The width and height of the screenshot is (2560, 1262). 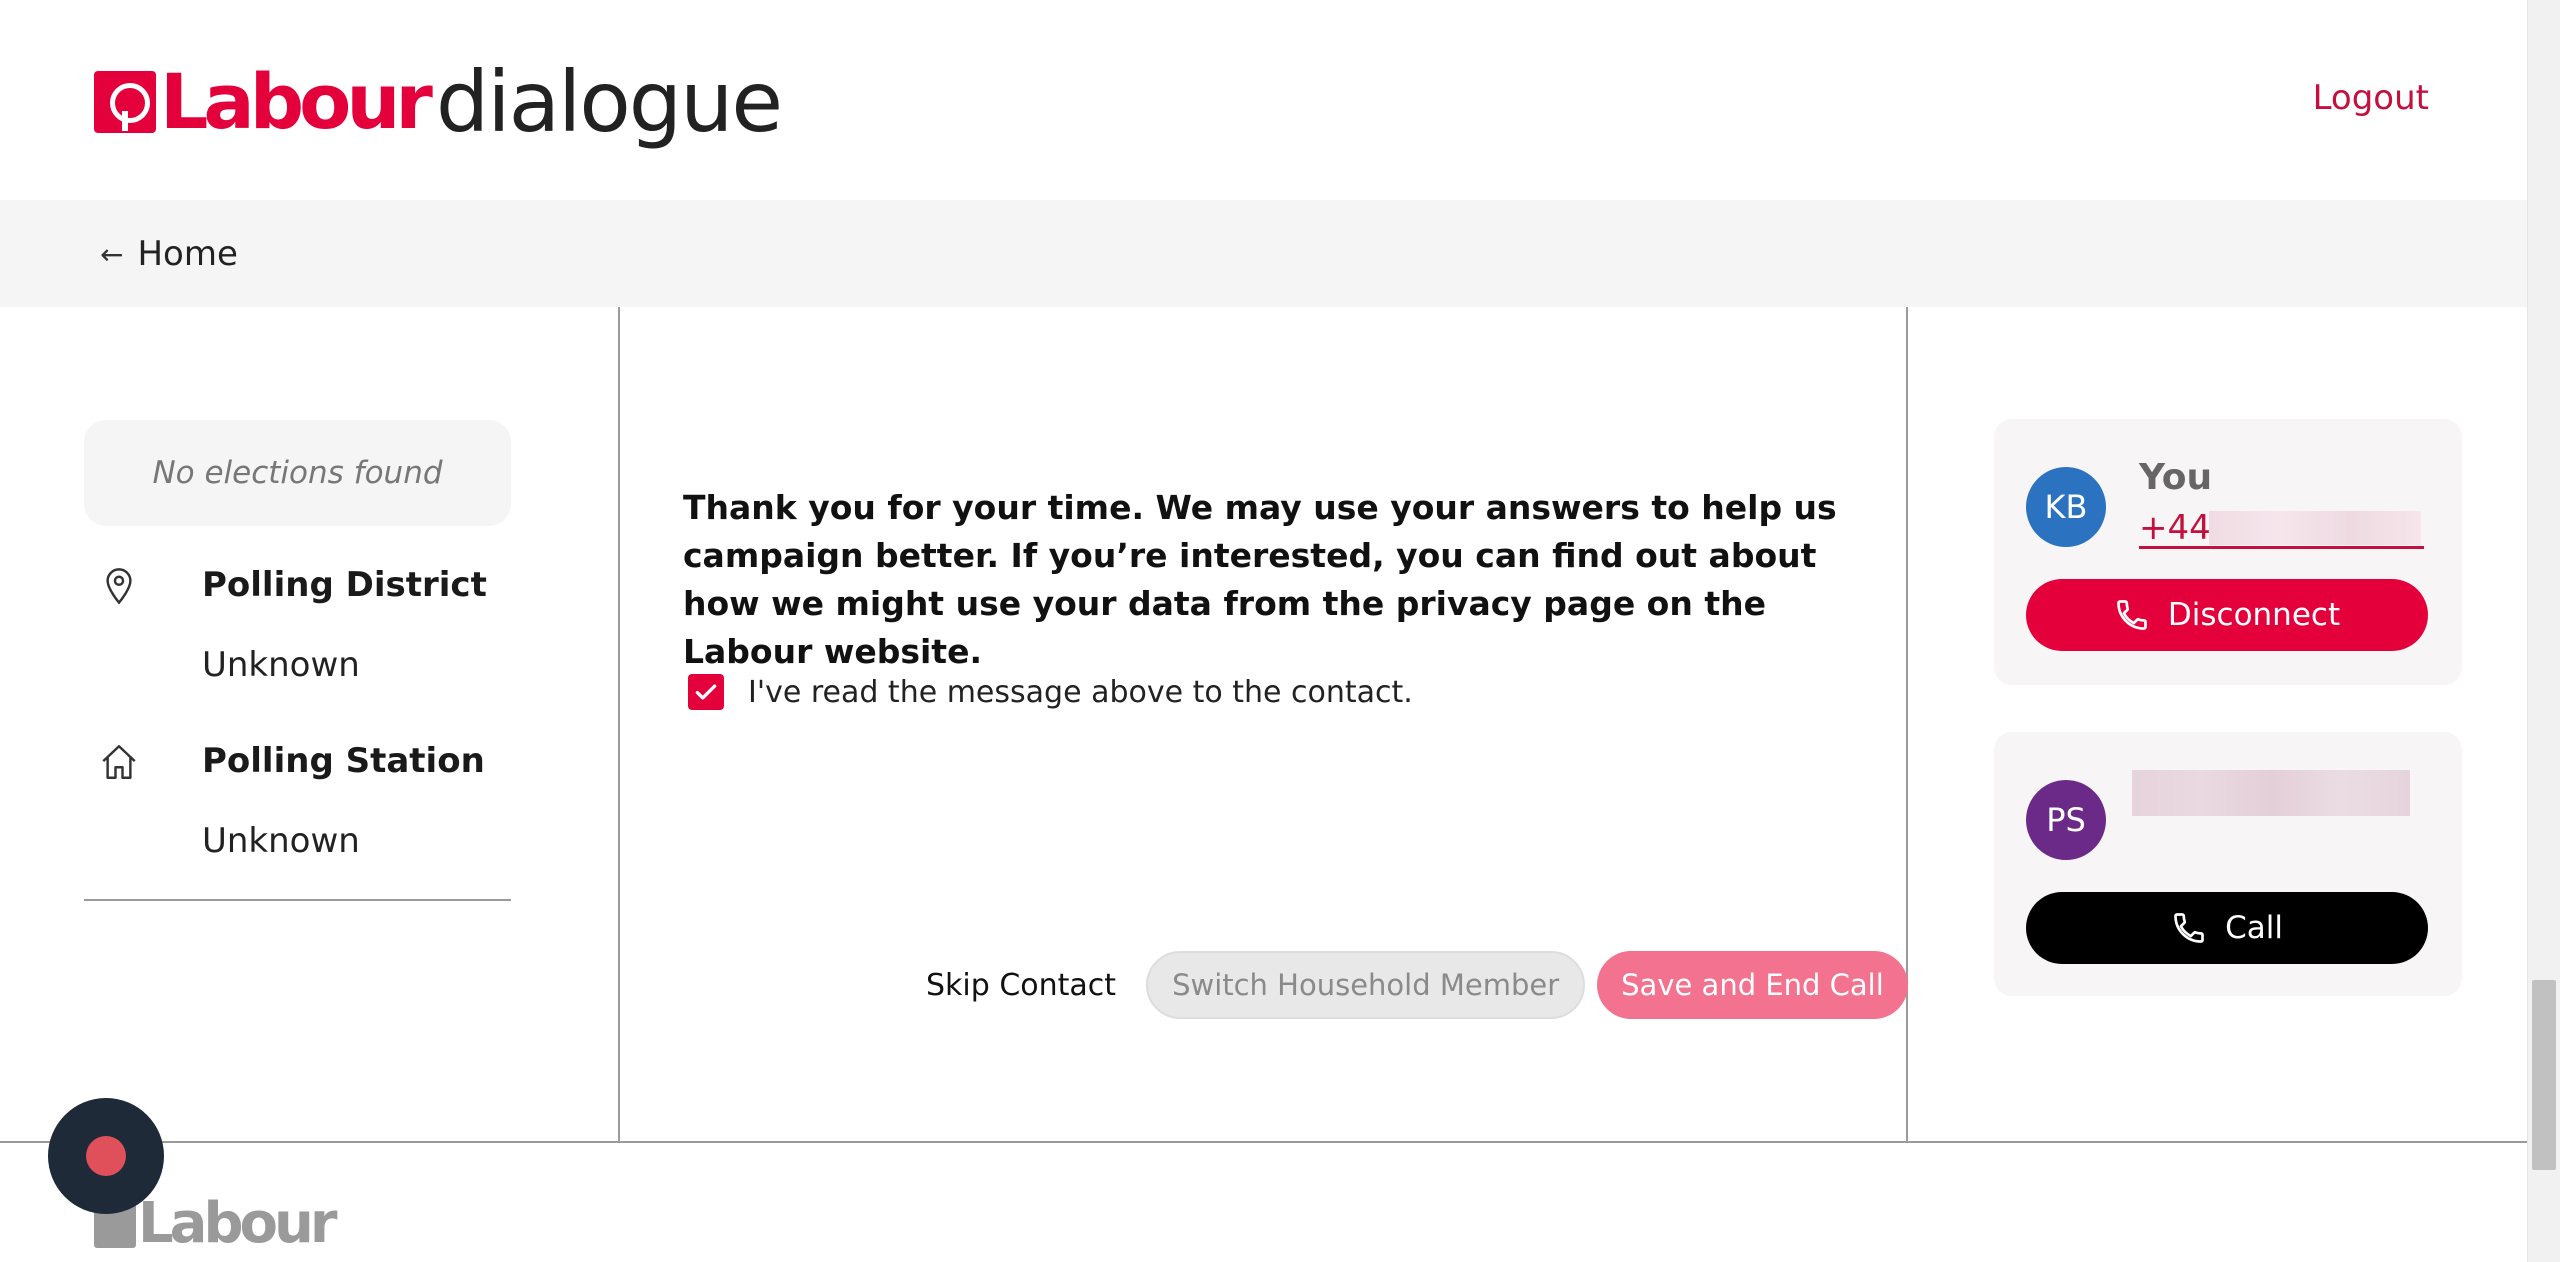 I want to click on checkmark-icon, so click(x=706, y=692).